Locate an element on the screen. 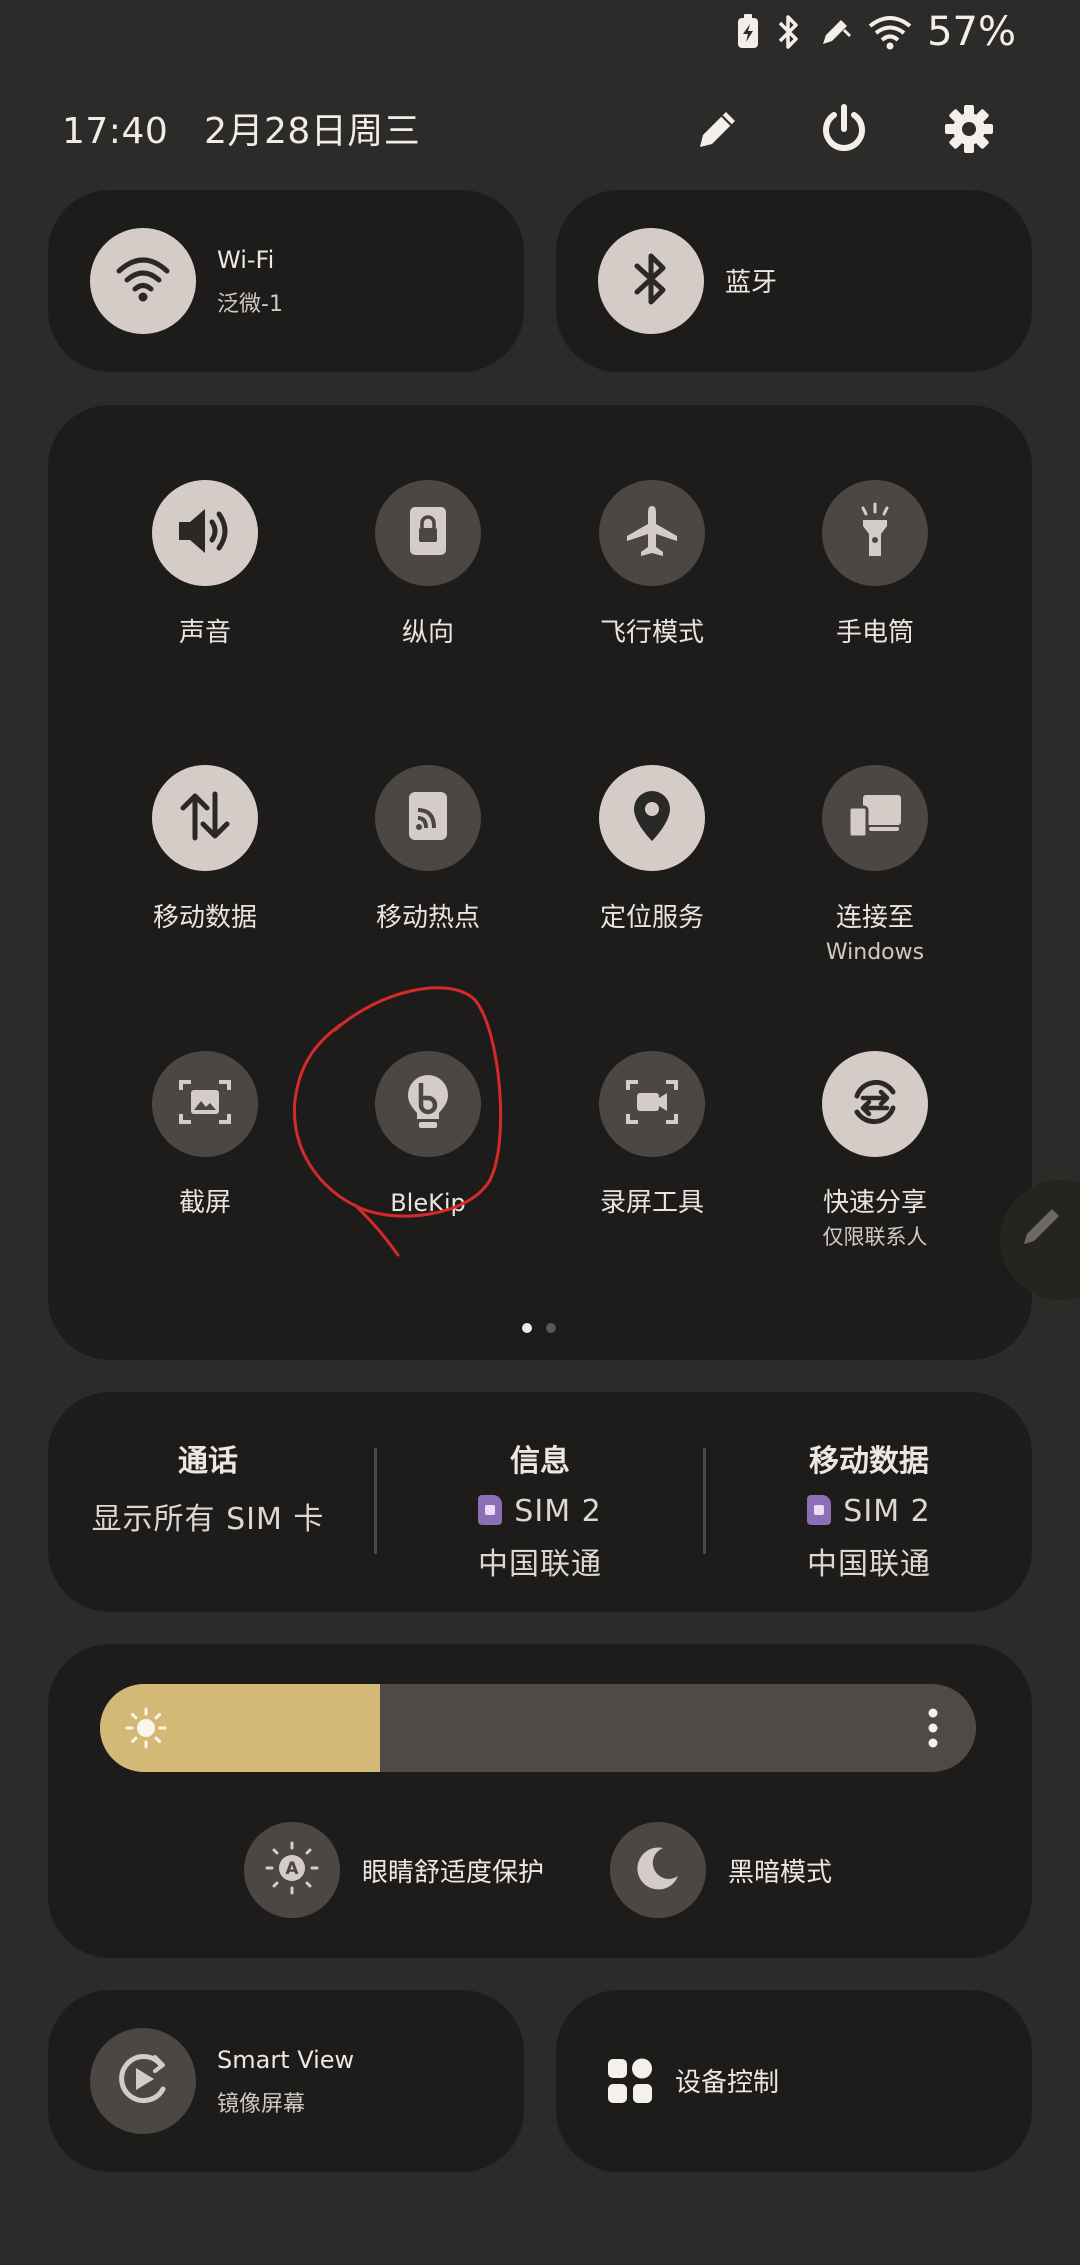 The image size is (1080, 2265). messages-sim: 信息 SIM 2 中国联通 is located at coordinates (540, 1509).